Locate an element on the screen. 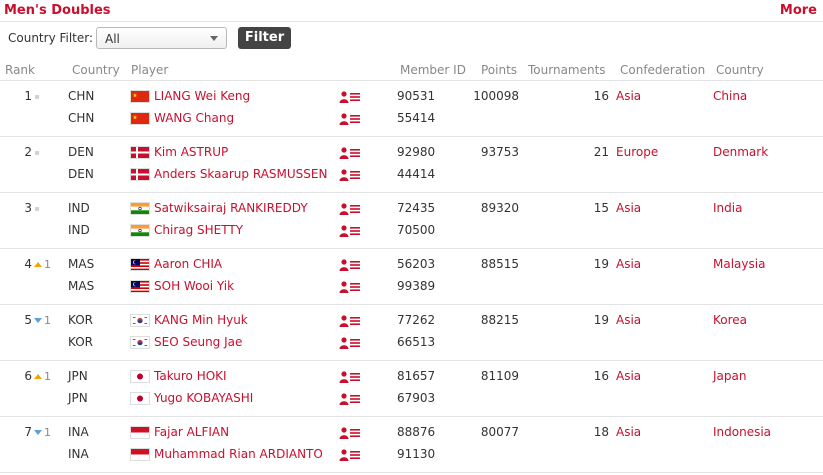 Image resolution: width=823 pixels, height=475 pixels. country-name-link: Korea is located at coordinates (730, 320).